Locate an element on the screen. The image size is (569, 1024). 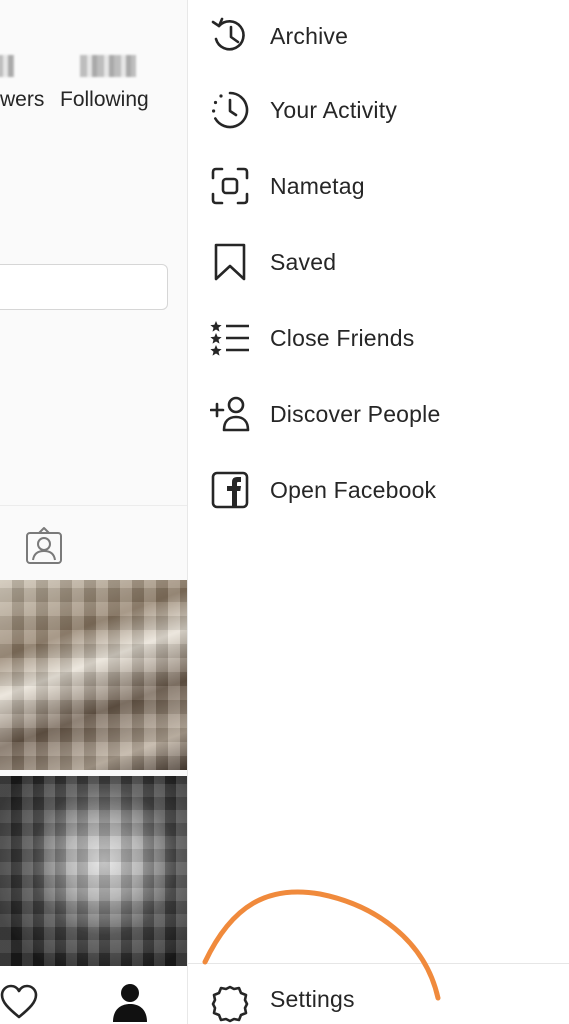
facebook-icon is located at coordinates (230, 490).